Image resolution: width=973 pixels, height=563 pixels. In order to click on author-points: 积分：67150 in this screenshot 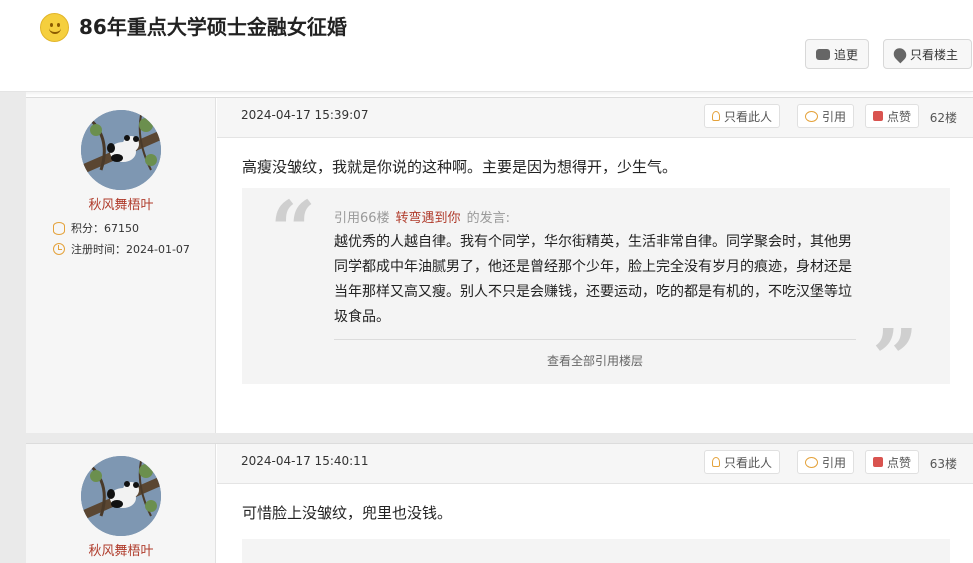, I will do `click(96, 228)`.